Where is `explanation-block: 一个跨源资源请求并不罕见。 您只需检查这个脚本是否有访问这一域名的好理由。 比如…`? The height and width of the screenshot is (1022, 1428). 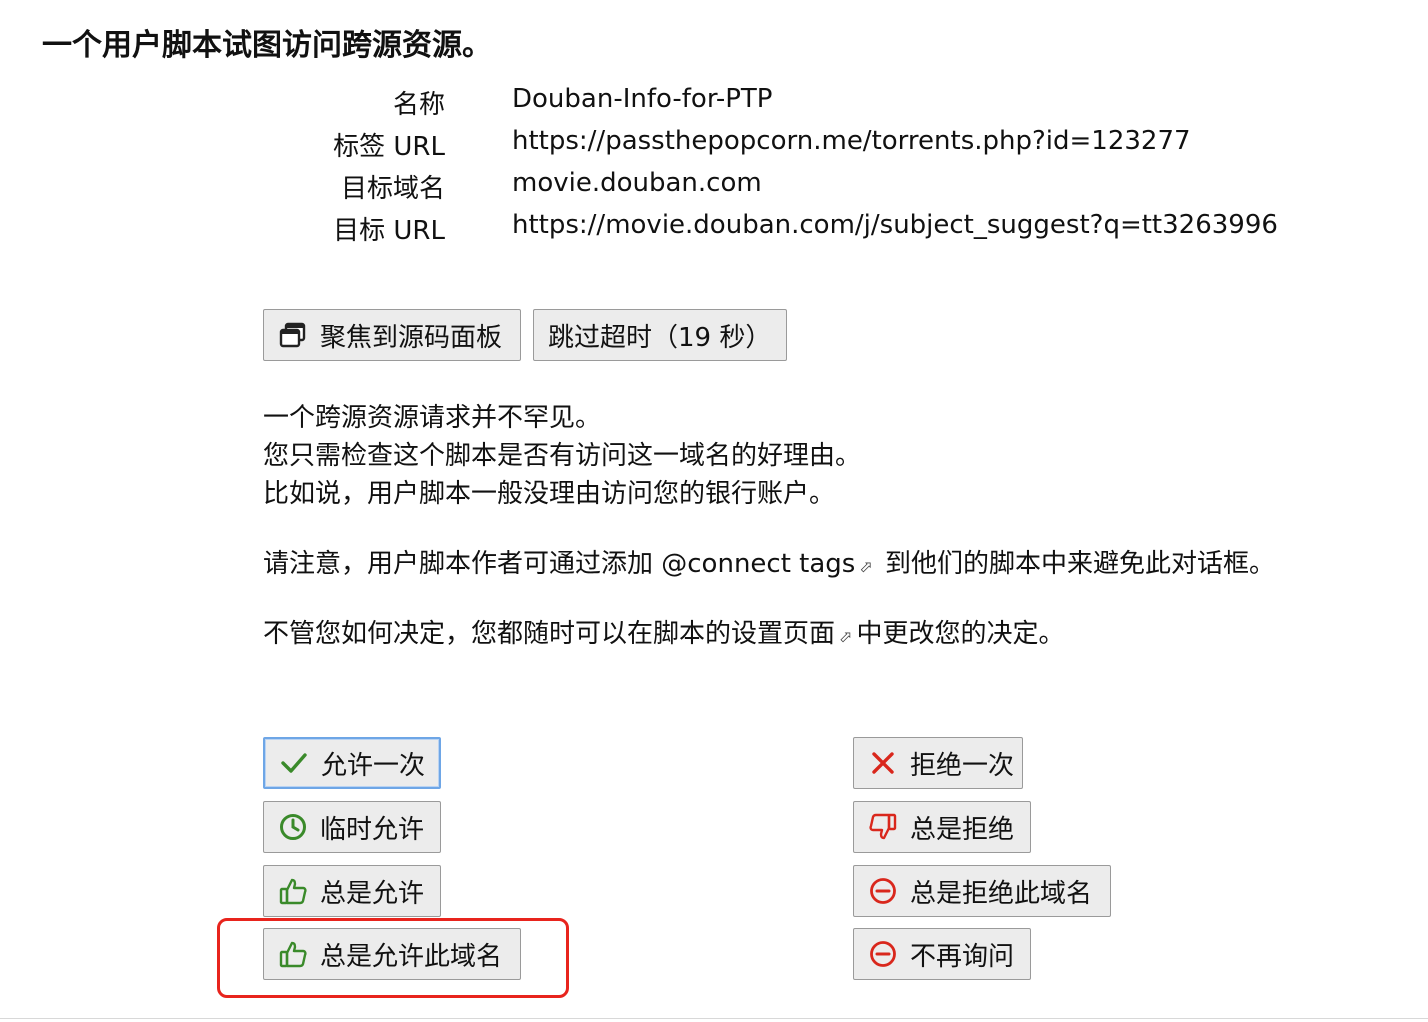
explanation-block: 一个跨源资源请求并不罕见。 您只需检查这个脚本是否有访问这一域名的好理由。 比如… is located at coordinates (562, 456).